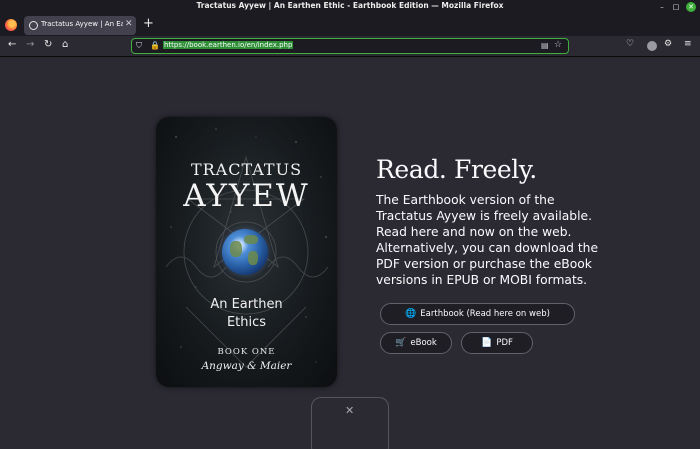 The image size is (700, 449). What do you see at coordinates (246, 196) in the screenshot?
I see `cover-title-line2: AYYEW` at bounding box center [246, 196].